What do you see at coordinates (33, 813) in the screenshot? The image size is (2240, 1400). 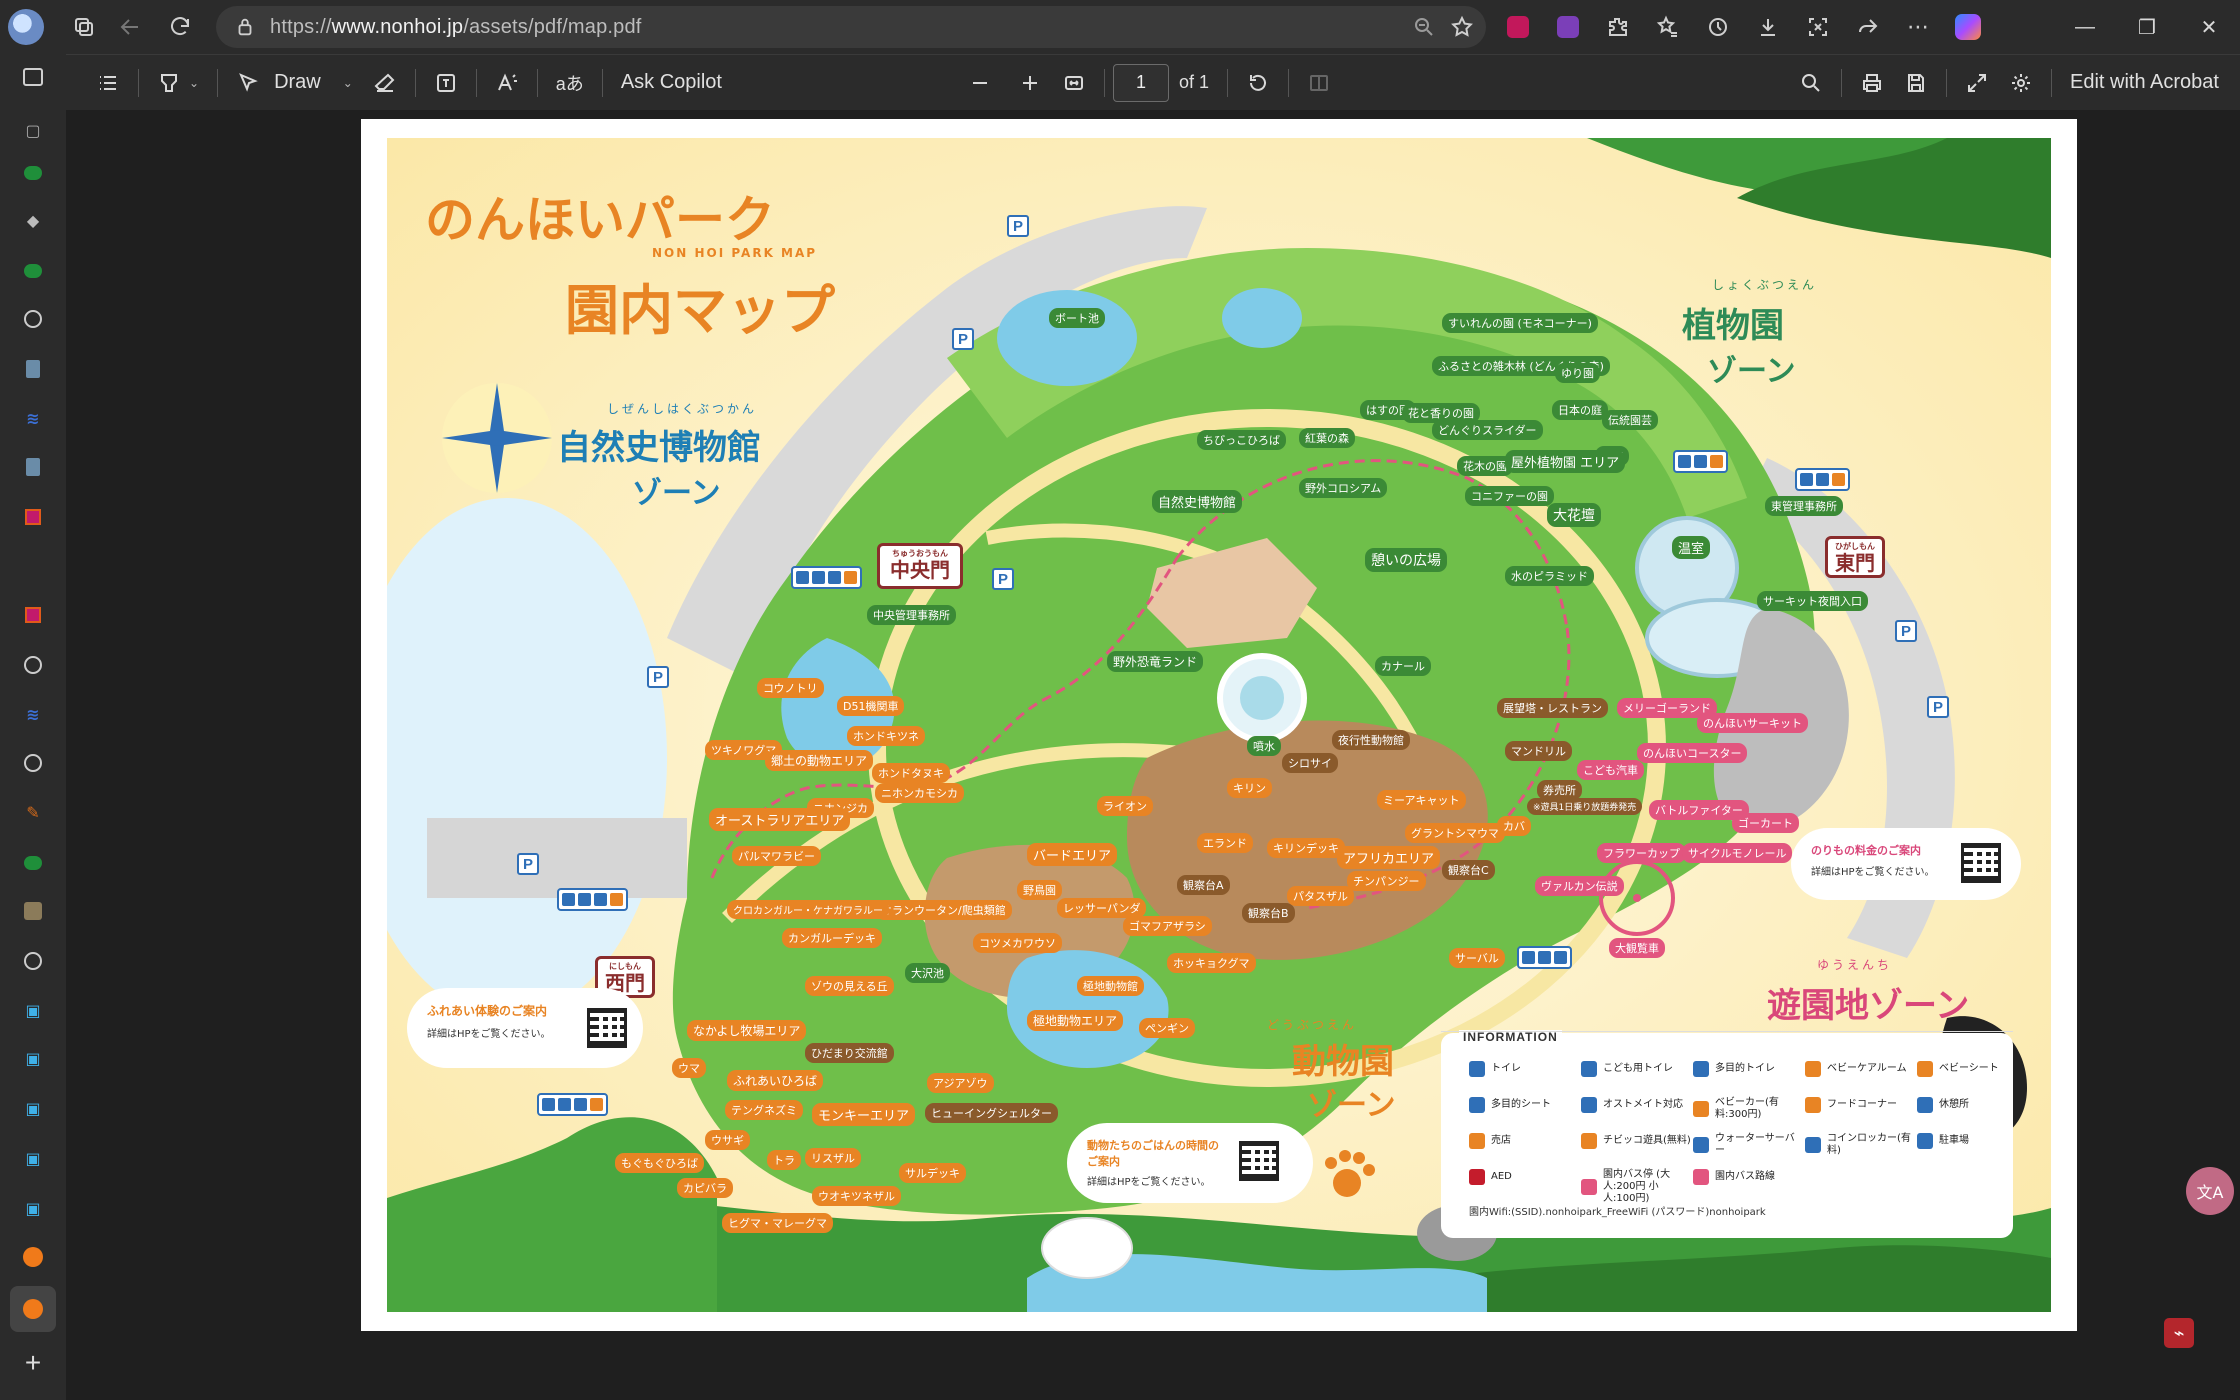 I see `tab-pen-icon: ✎` at bounding box center [33, 813].